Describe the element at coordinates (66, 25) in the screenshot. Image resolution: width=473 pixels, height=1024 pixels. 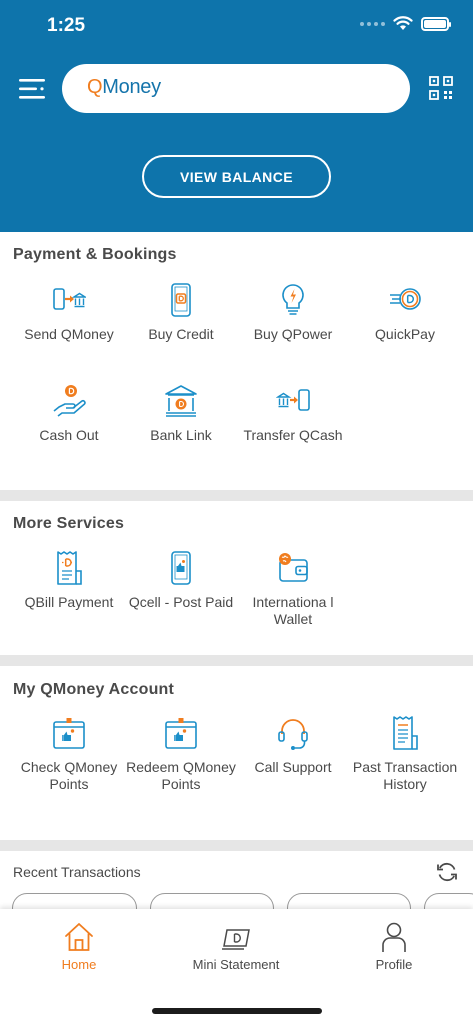
I see `status-time: 1:25` at that location.